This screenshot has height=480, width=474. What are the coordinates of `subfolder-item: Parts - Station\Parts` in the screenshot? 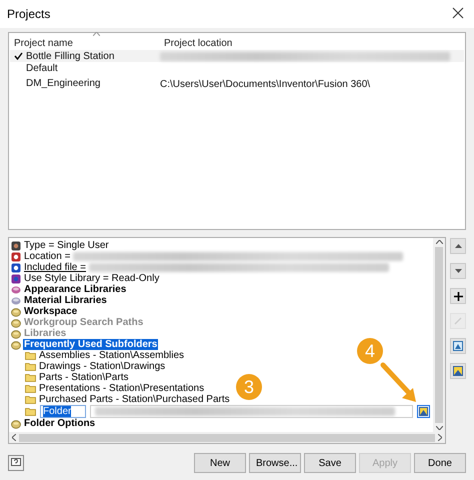 It's located at (84, 377).